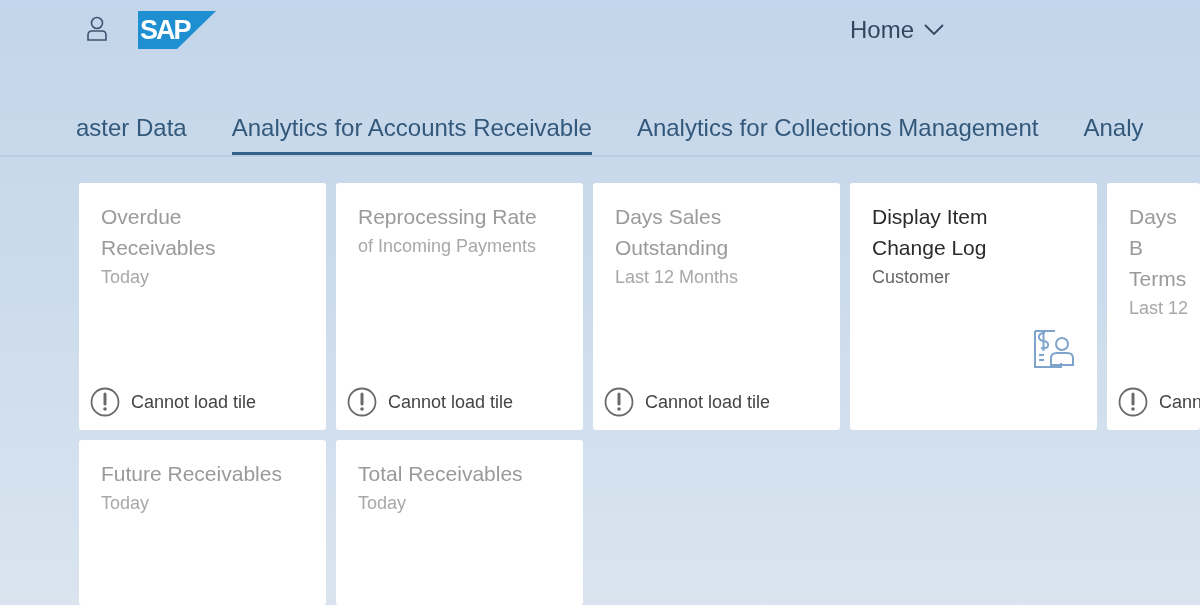  I want to click on tile-title: Overdue Receivables, so click(159, 232).